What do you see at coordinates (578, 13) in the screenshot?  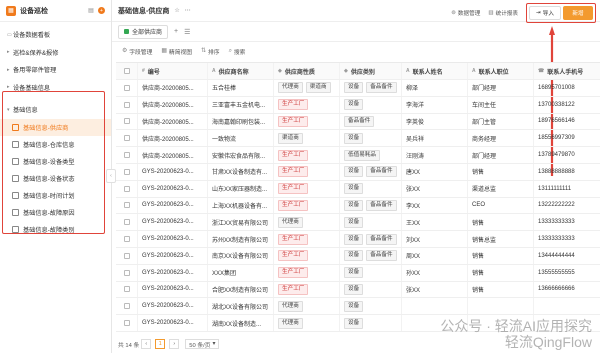 I see `new-button: 新增` at bounding box center [578, 13].